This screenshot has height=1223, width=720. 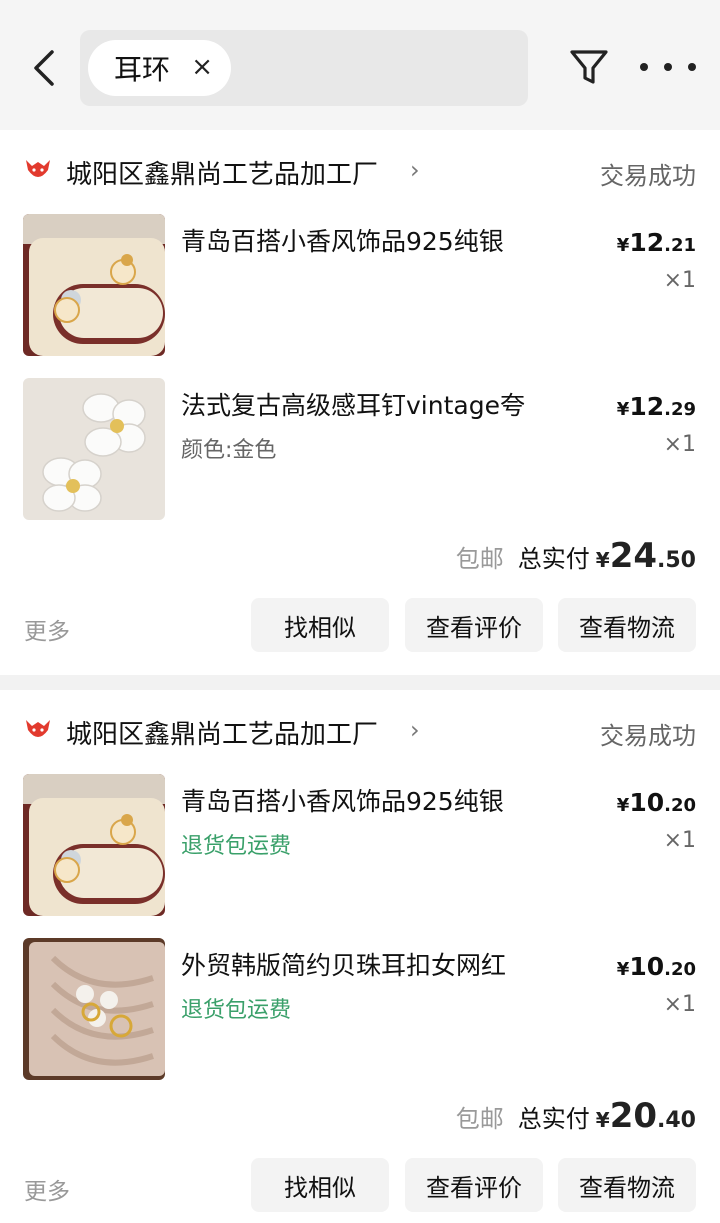 I want to click on search-chip: 耳环 ×, so click(x=159, y=68).